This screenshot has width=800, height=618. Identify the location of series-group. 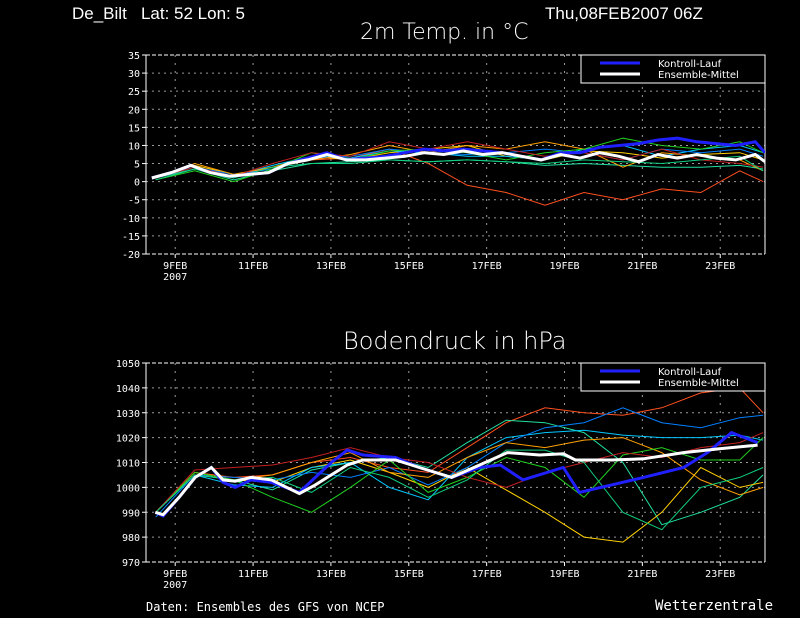
(458, 171).